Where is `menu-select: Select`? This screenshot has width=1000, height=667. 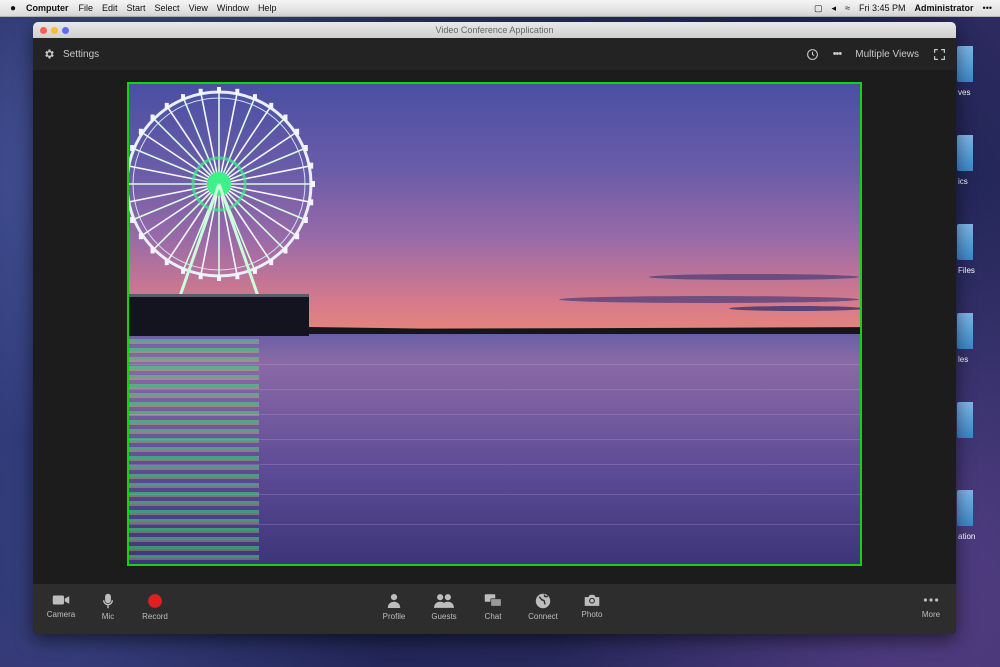
menu-select: Select is located at coordinates (167, 8).